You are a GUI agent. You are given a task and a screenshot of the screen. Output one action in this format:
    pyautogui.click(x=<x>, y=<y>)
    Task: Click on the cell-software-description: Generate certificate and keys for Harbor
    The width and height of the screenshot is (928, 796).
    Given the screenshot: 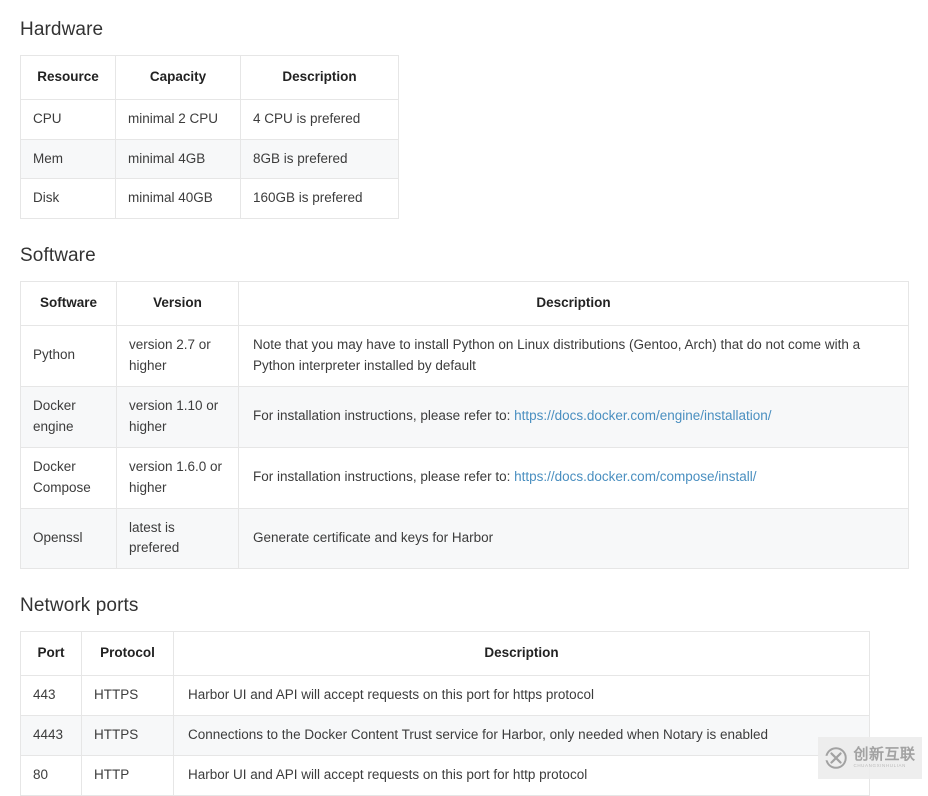 What is the action you would take?
    pyautogui.click(x=573, y=538)
    